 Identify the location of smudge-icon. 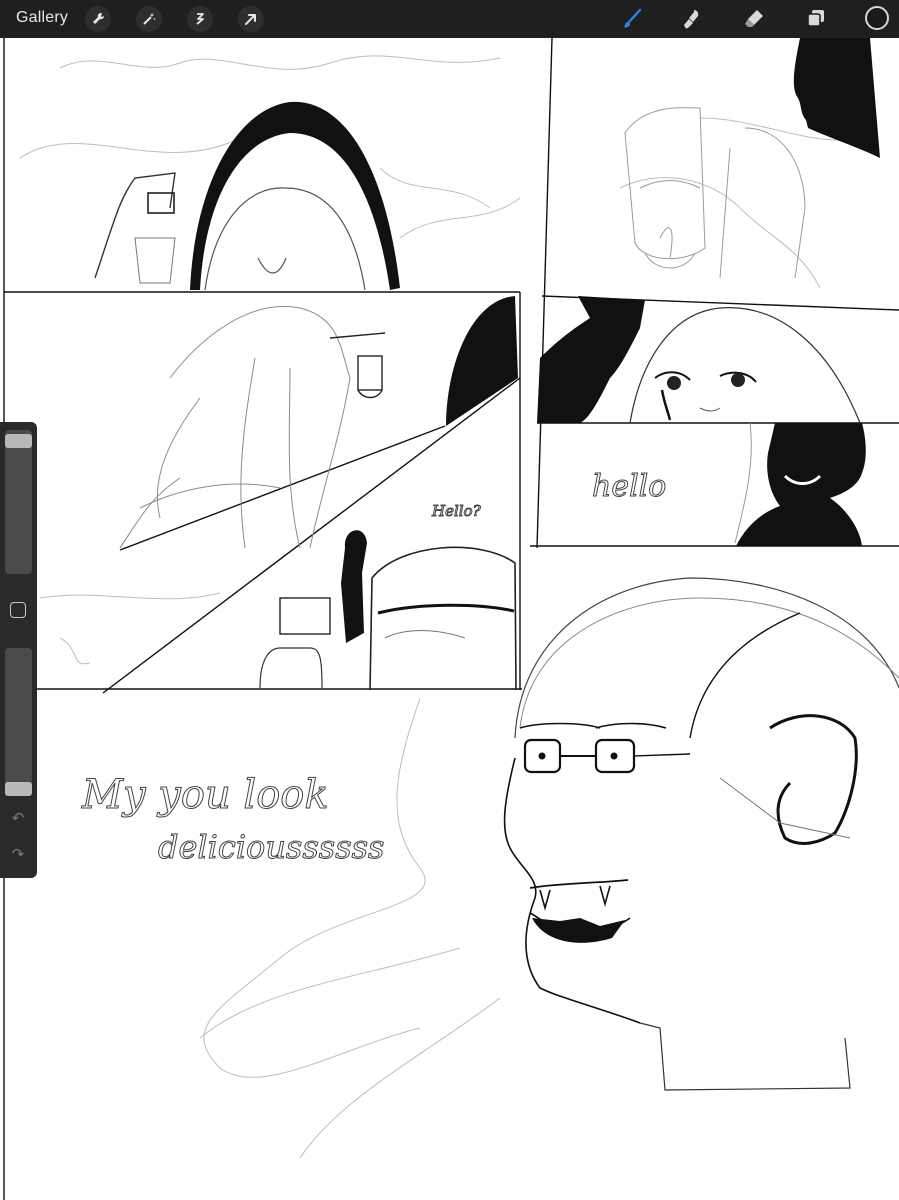
(691, 19).